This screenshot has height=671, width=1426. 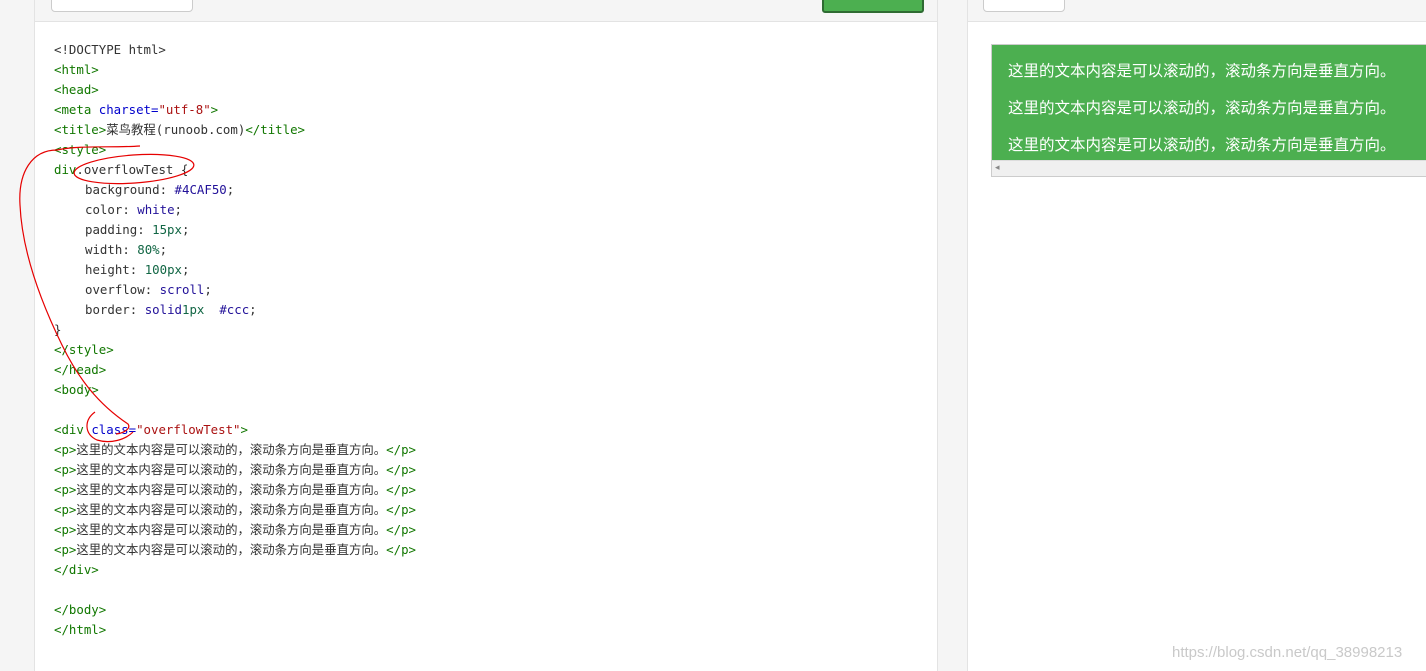 I want to click on code-line: <title>菜鸟教程(runoob.com)</title>, so click(x=235, y=130).